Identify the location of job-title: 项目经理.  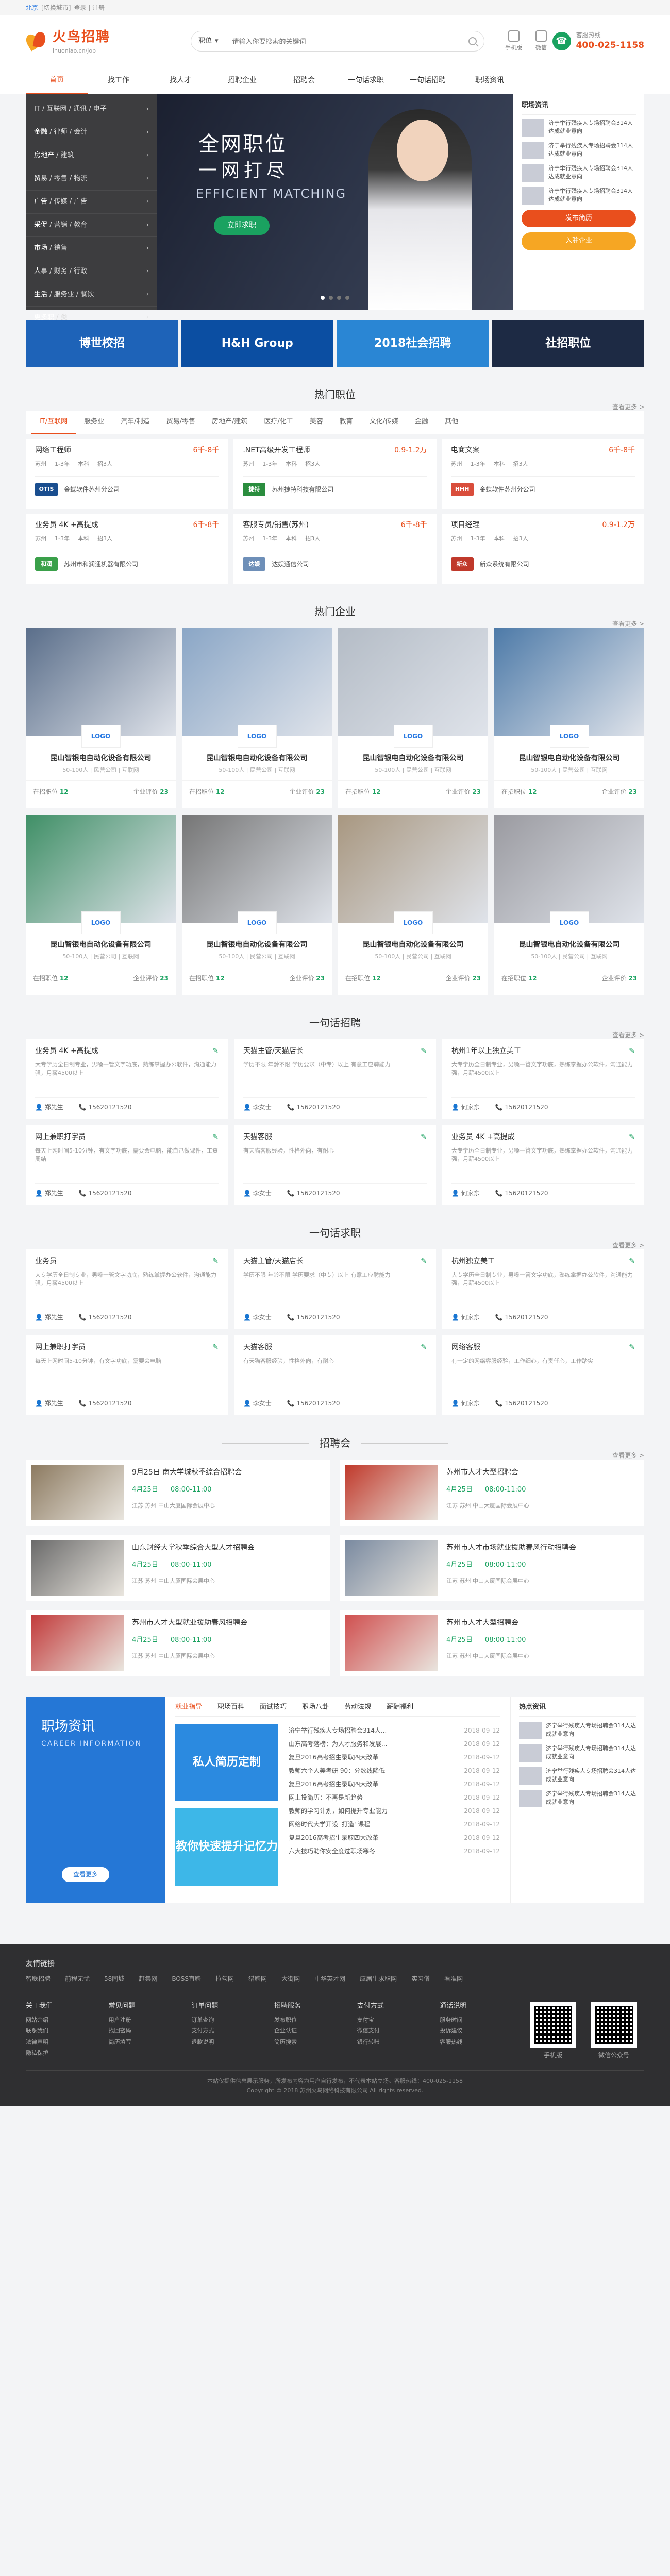
(465, 525).